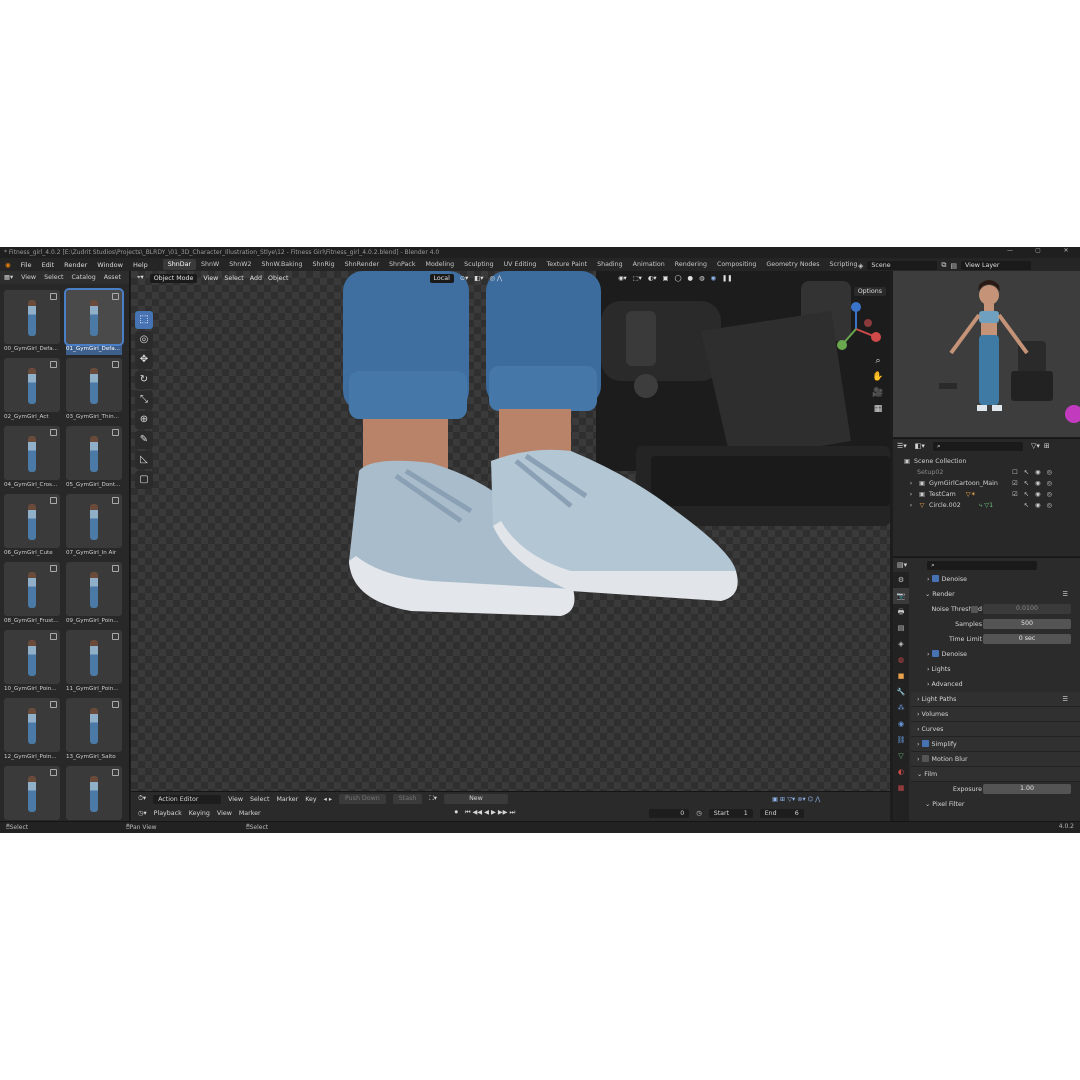 This screenshot has width=1080, height=1080. What do you see at coordinates (878, 409) in the screenshot?
I see `grid-icon: ▦` at bounding box center [878, 409].